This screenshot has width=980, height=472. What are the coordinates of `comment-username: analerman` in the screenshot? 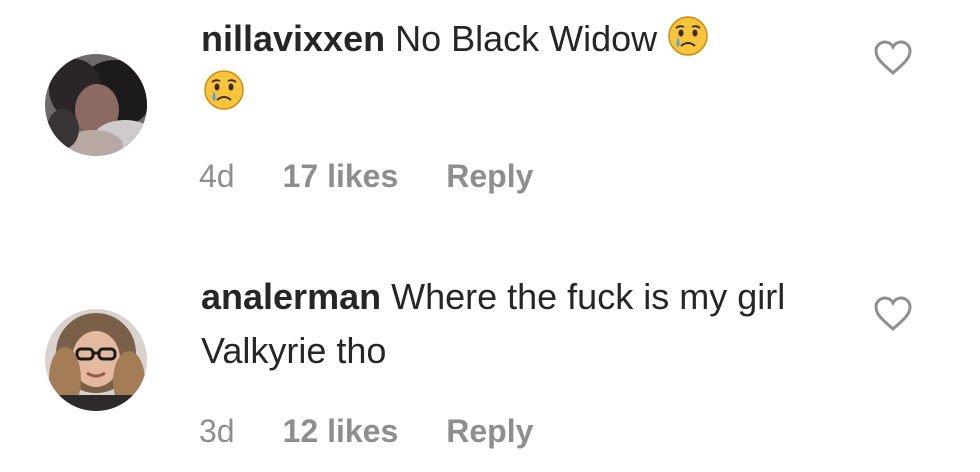 It's located at (291, 296).